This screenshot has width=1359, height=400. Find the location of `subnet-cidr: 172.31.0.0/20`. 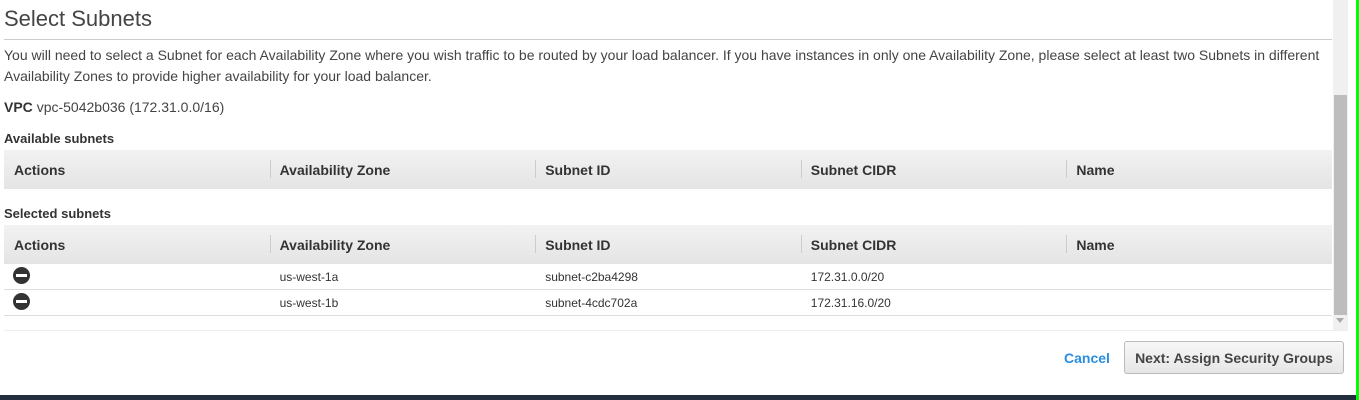

subnet-cidr: 172.31.0.0/20 is located at coordinates (847, 276).